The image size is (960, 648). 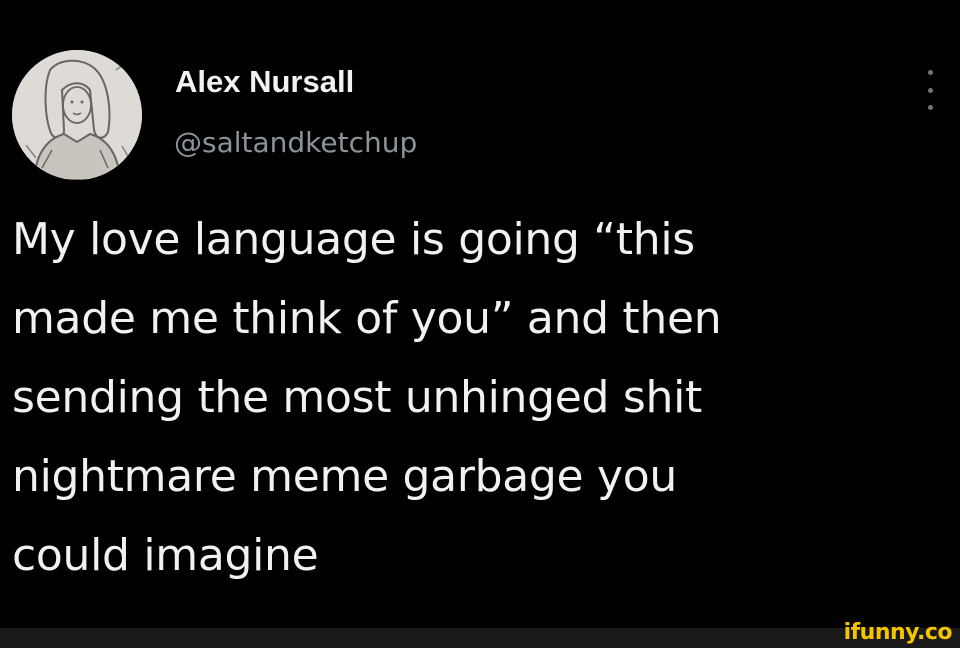 I want to click on avatar-sketch-icon, so click(x=77, y=115).